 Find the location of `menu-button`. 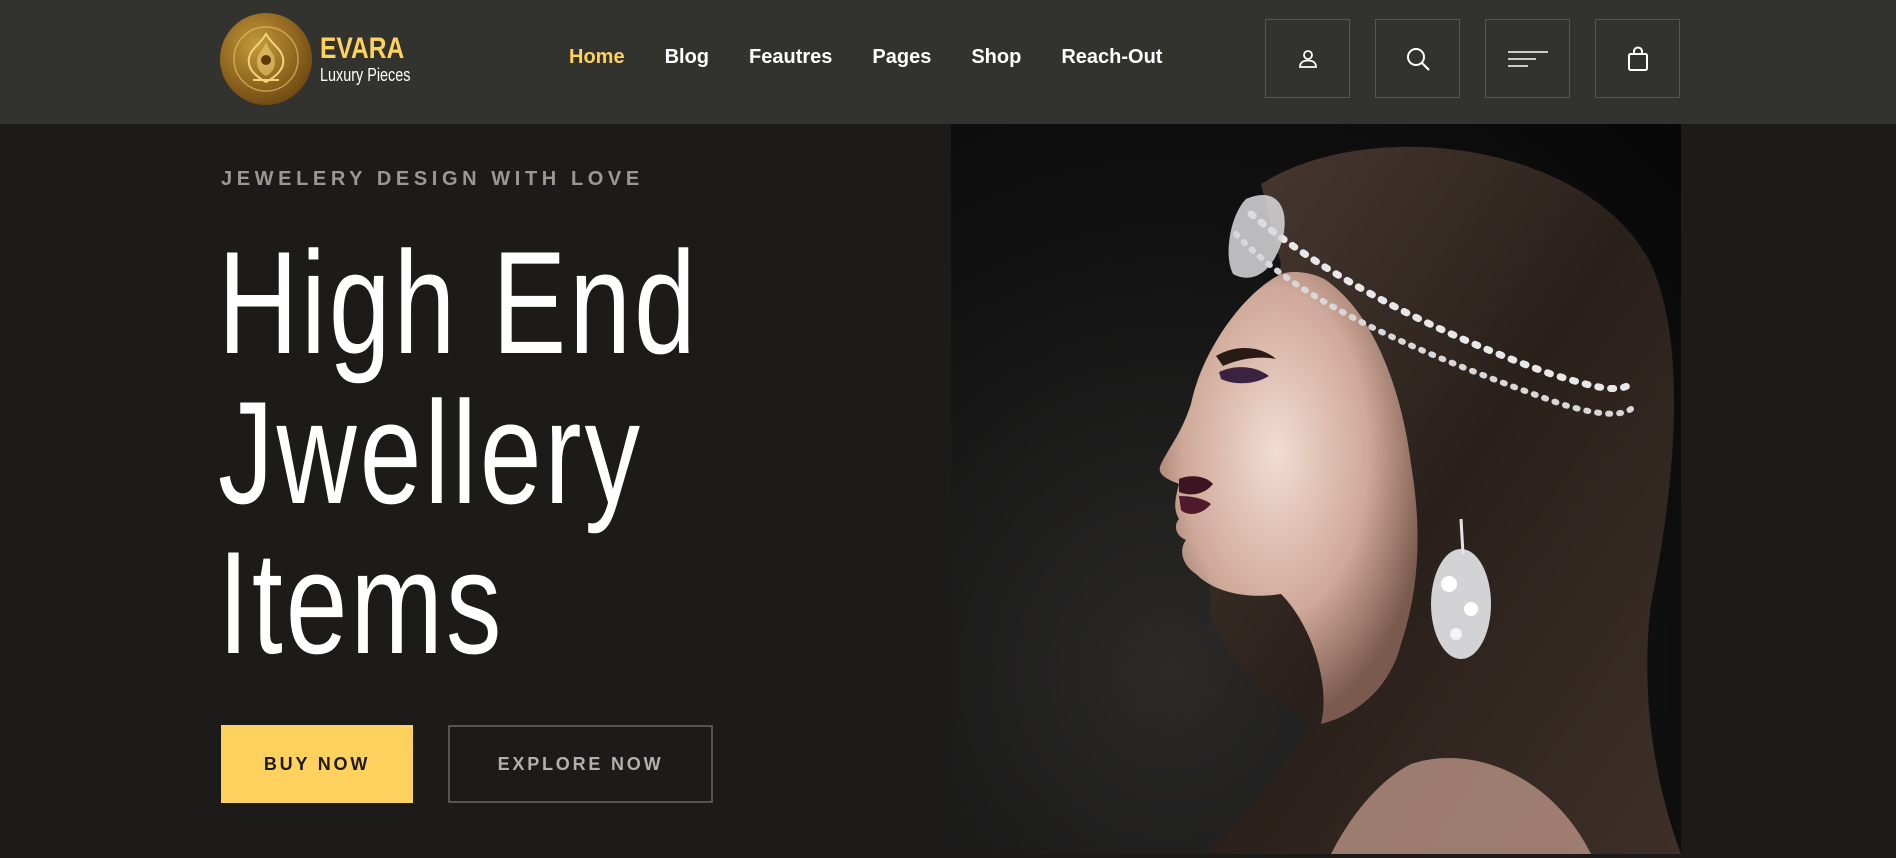

menu-button is located at coordinates (1527, 58).